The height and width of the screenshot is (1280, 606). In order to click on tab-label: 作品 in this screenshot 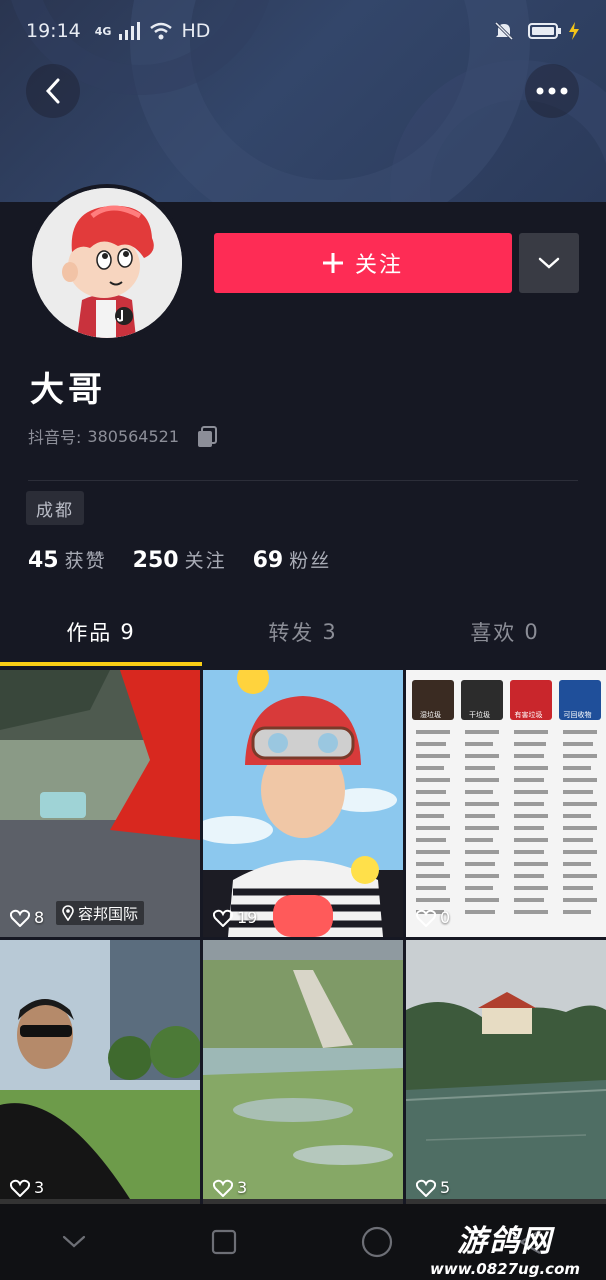, I will do `click(89, 633)`.